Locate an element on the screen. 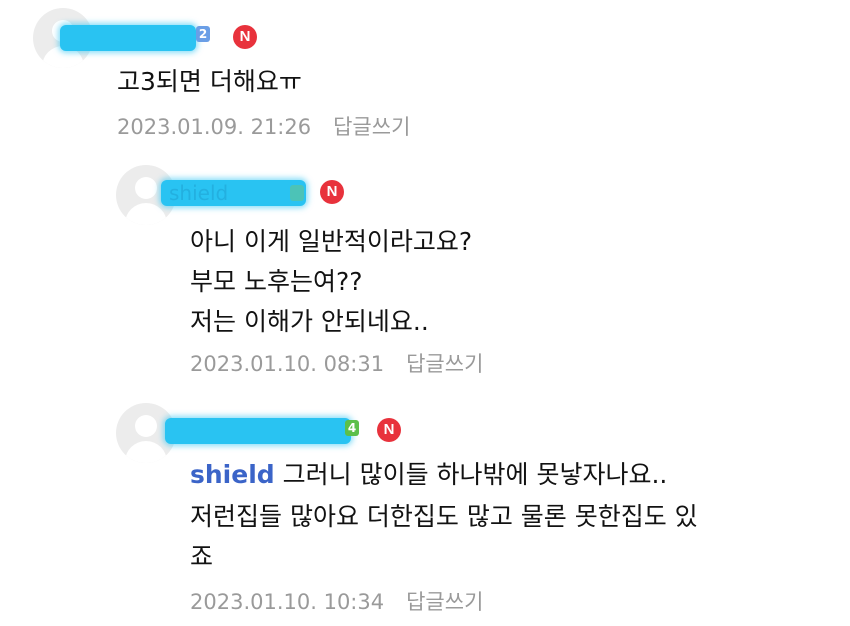 The image size is (850, 626). comment-body-line: 고3되면 더해요ㅠ is located at coordinates (209, 81).